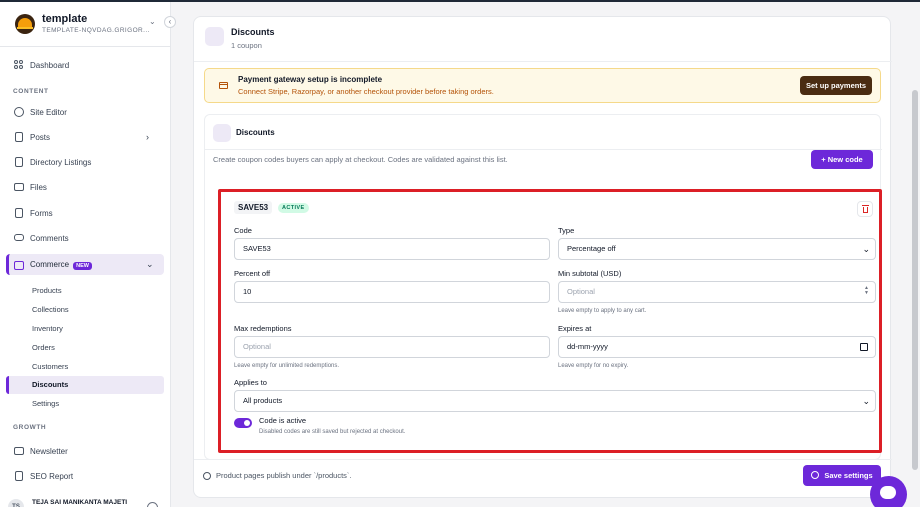 This screenshot has width=920, height=507. Describe the element at coordinates (49, 451) in the screenshot. I see `sidebar-item-label: Newsletter` at that location.